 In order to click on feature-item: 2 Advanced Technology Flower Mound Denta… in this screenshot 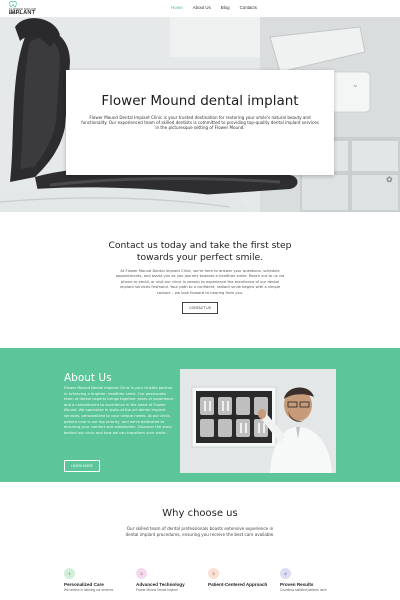, I will do `click(168, 580)`.